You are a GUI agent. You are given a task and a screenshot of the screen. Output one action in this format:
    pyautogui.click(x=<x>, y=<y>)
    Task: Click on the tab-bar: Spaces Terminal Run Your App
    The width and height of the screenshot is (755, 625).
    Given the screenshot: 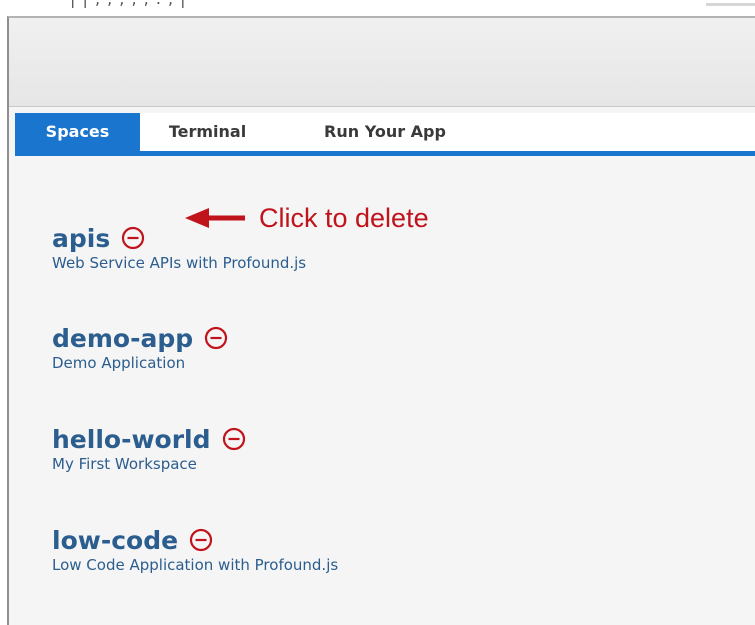 What is the action you would take?
    pyautogui.click(x=385, y=134)
    